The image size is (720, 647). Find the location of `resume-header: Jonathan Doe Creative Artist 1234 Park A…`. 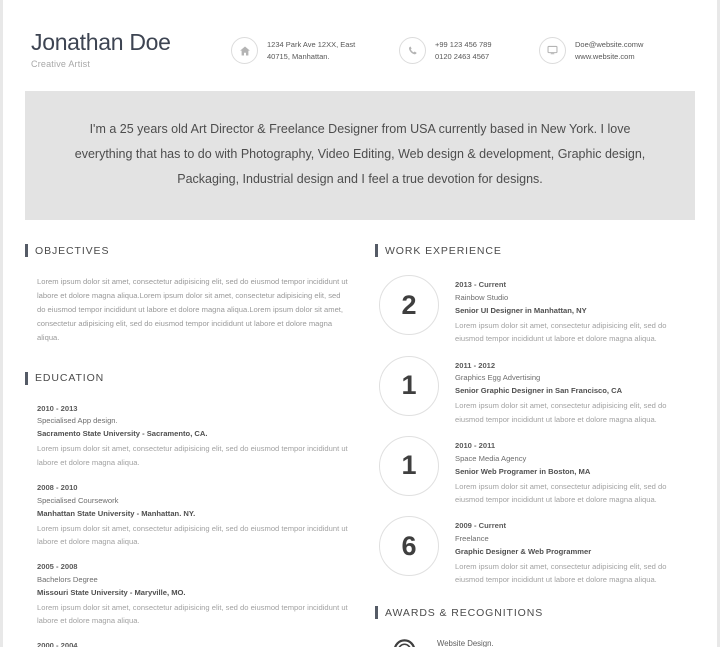

resume-header: Jonathan Doe Creative Artist 1234 Park A… is located at coordinates (360, 34).